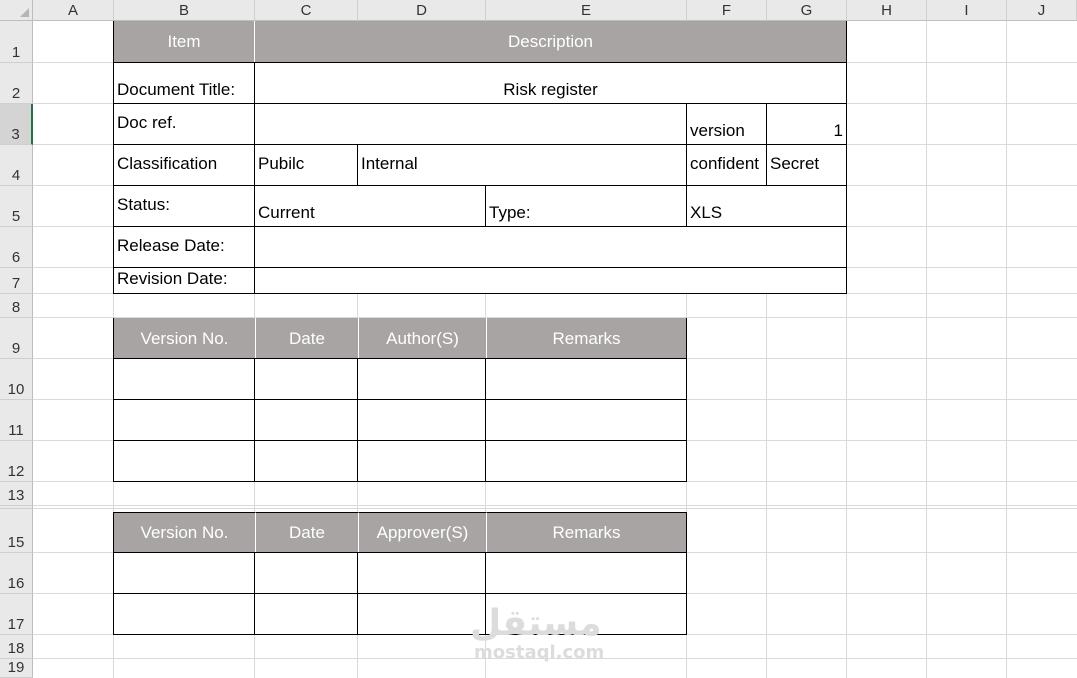 The image size is (1077, 678). I want to click on date-header: Date, so click(306, 338).